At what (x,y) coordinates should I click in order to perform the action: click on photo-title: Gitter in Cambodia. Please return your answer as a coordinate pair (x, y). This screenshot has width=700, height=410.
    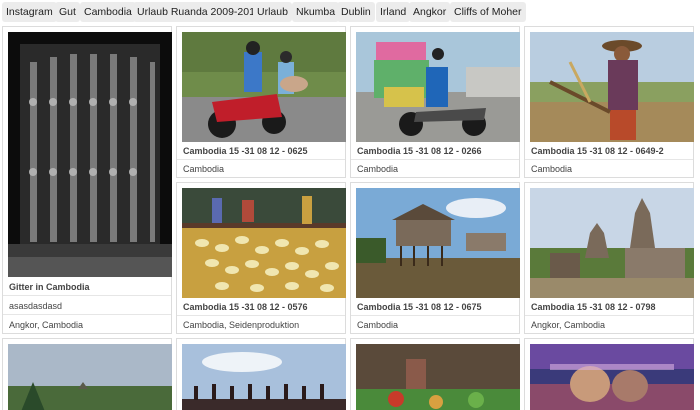
    Looking at the image, I should click on (49, 287).